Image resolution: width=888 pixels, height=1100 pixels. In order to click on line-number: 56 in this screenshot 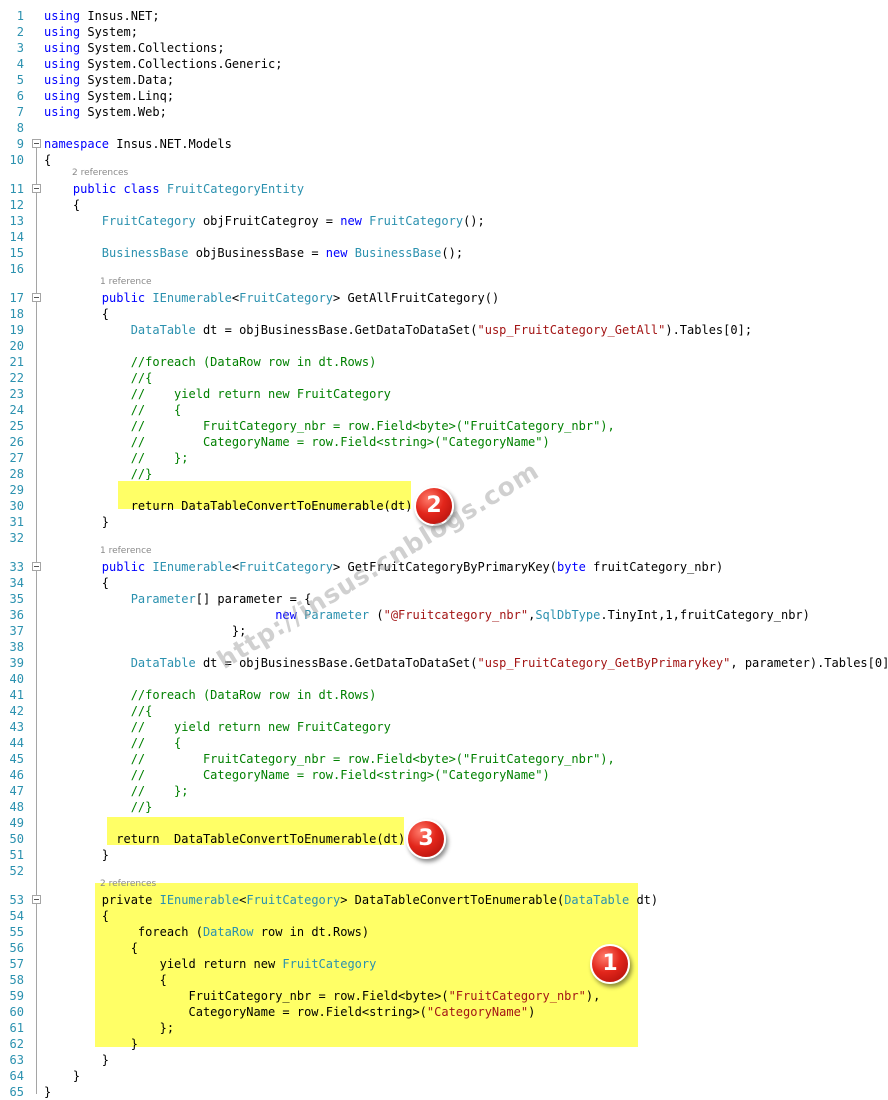, I will do `click(16, 948)`.